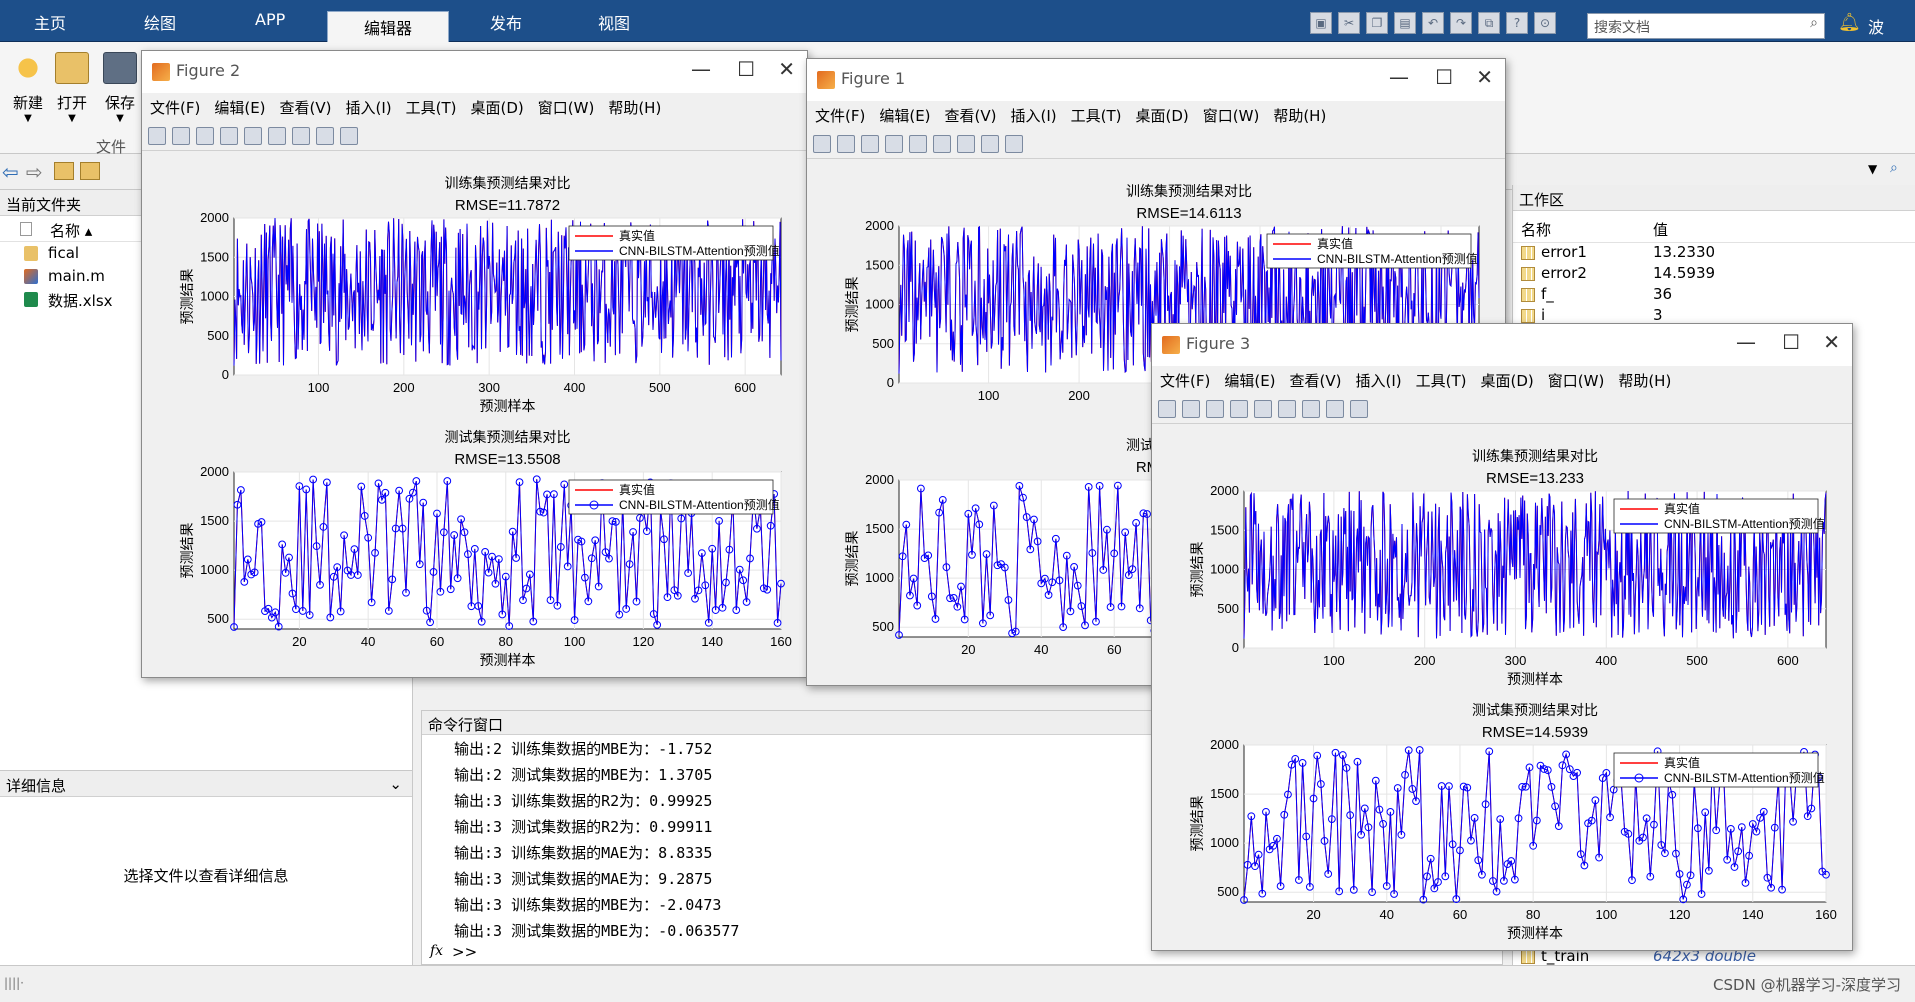  What do you see at coordinates (90, 171) in the screenshot?
I see `browse-folder-icon` at bounding box center [90, 171].